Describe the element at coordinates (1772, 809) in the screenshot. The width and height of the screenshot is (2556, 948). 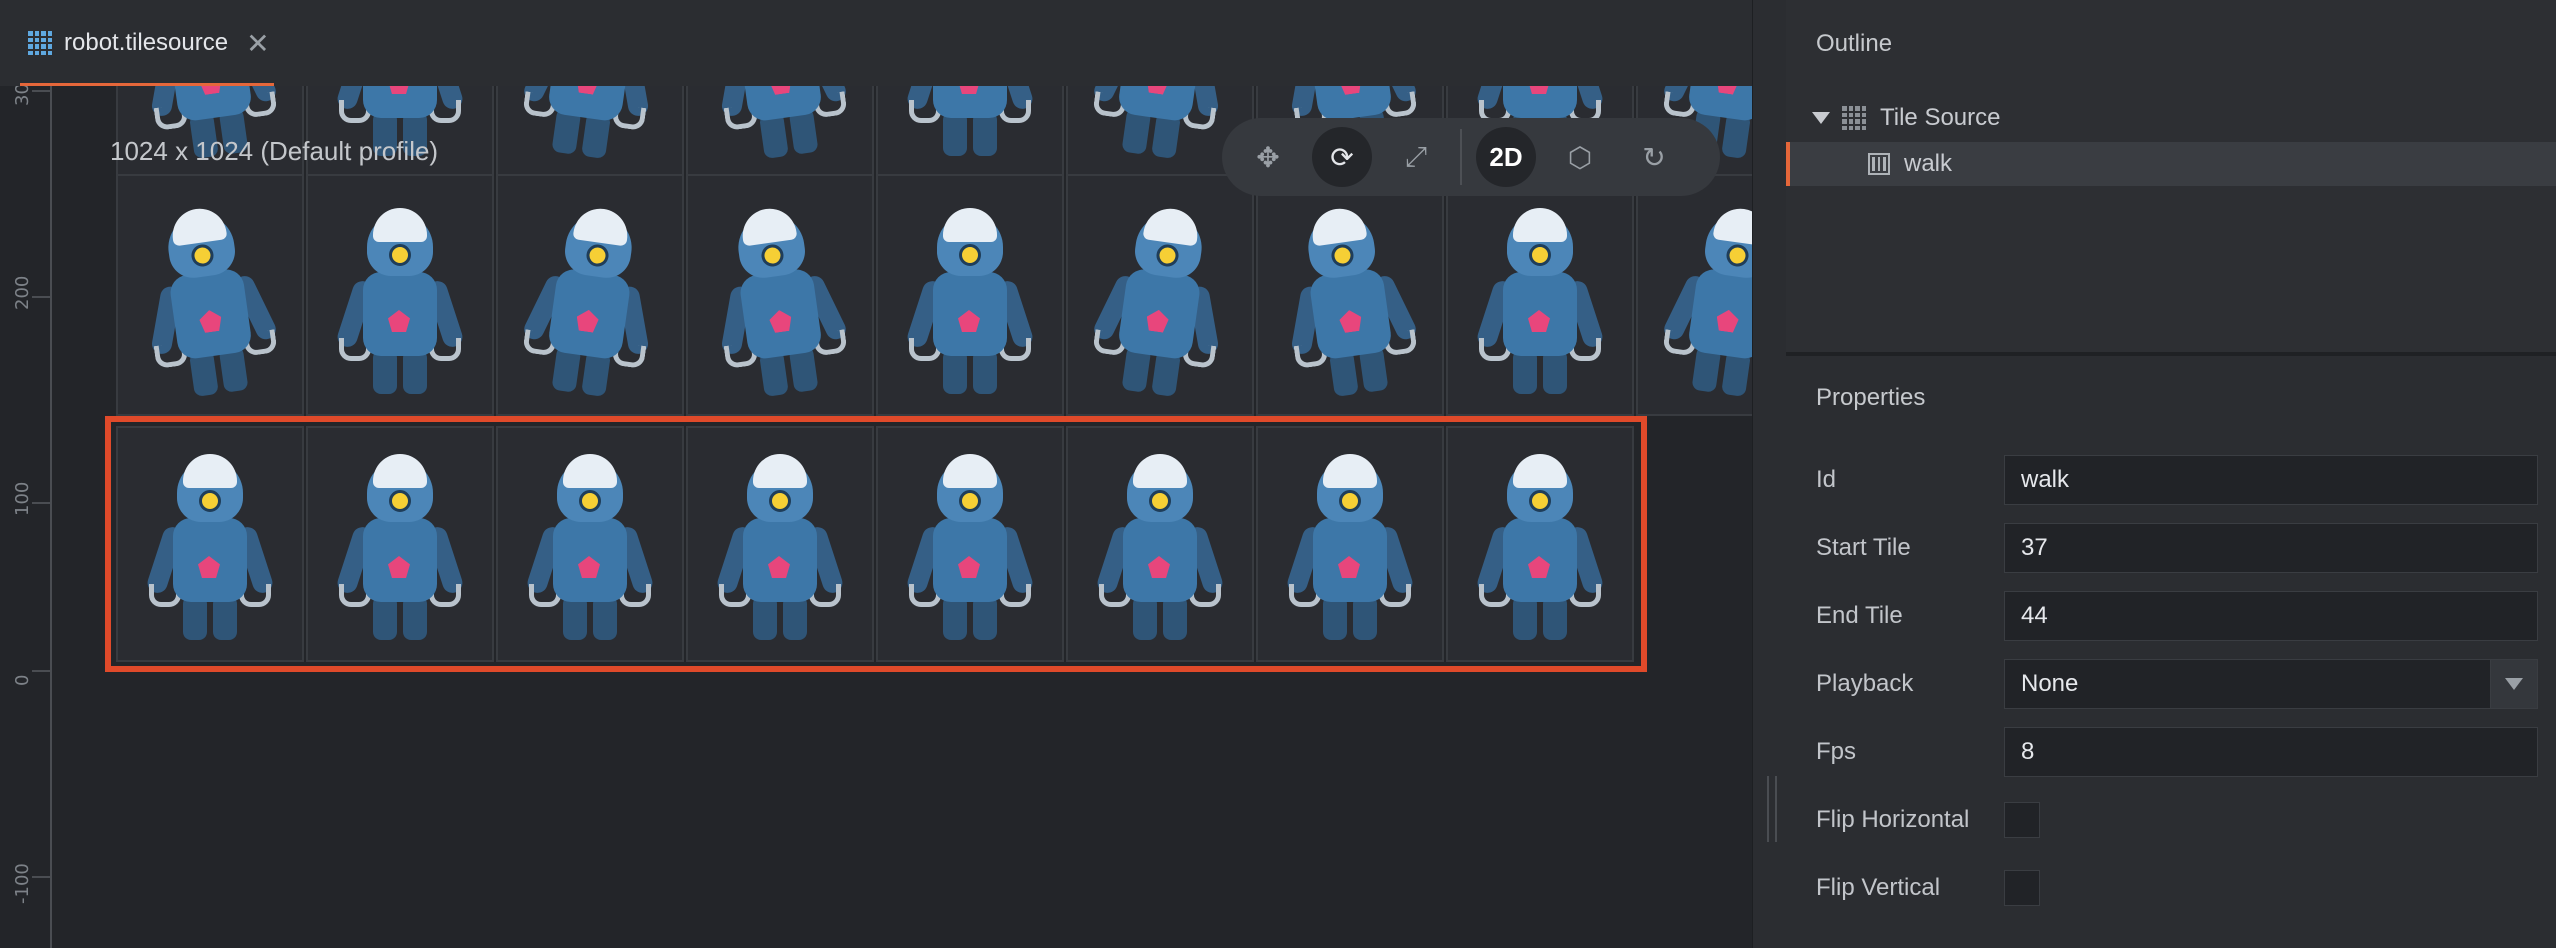
I see `splitter-grip` at that location.